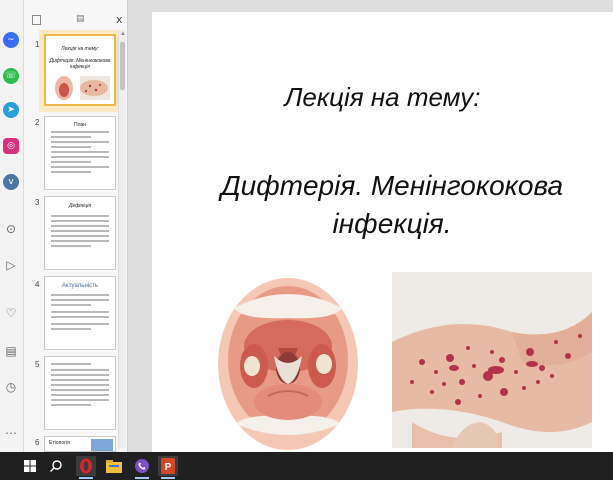 The width and height of the screenshot is (613, 480). What do you see at coordinates (11, 265) in the screenshot?
I see `play-icon: ▷` at bounding box center [11, 265].